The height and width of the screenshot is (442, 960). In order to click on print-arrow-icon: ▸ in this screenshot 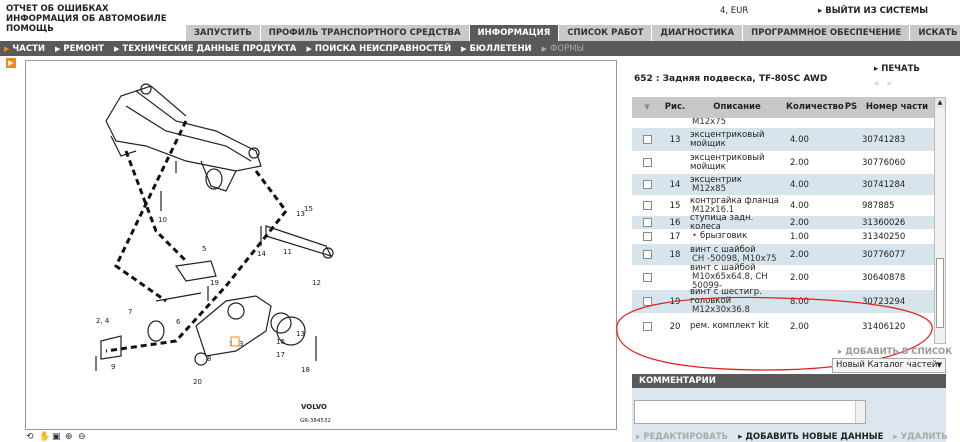, I will do `click(876, 69)`.